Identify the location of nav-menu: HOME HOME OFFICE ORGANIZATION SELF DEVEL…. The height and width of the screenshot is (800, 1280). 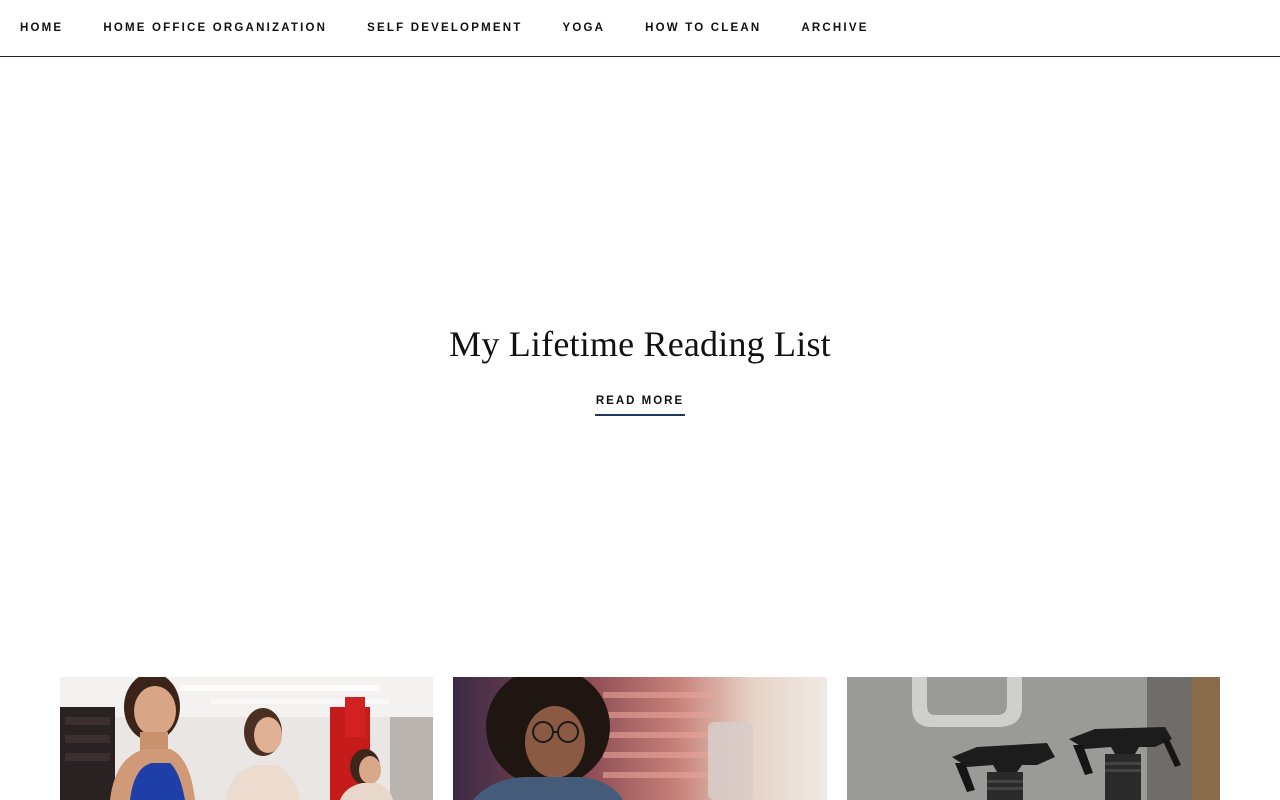
(640, 28).